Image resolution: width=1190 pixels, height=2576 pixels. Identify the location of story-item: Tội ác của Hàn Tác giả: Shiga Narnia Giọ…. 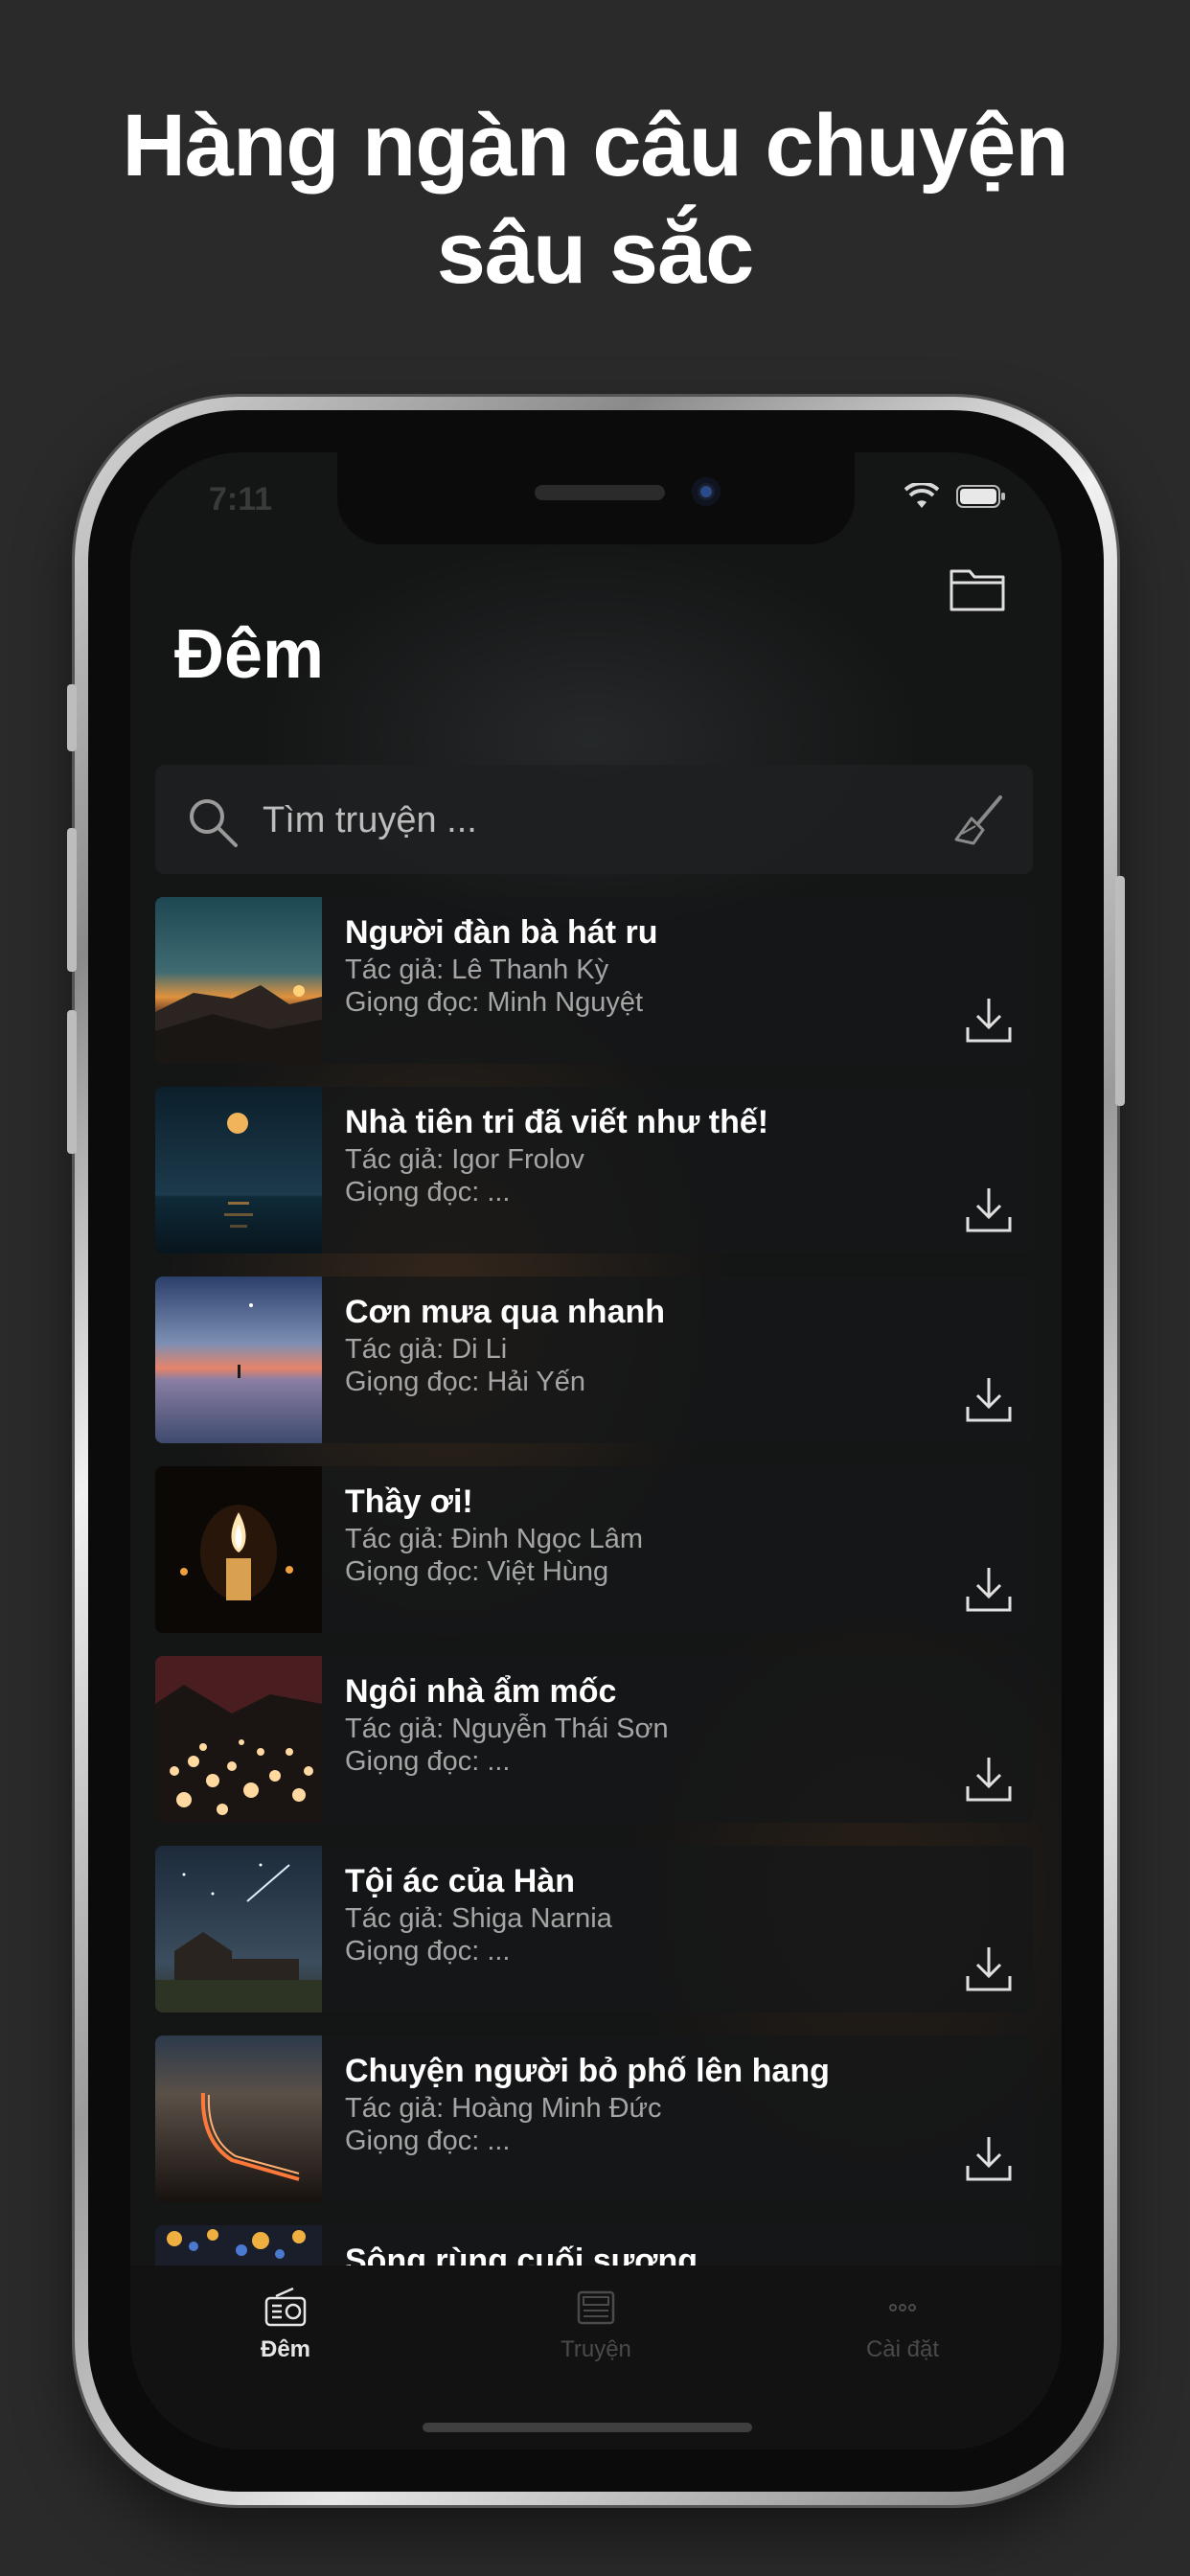
(594, 1929).